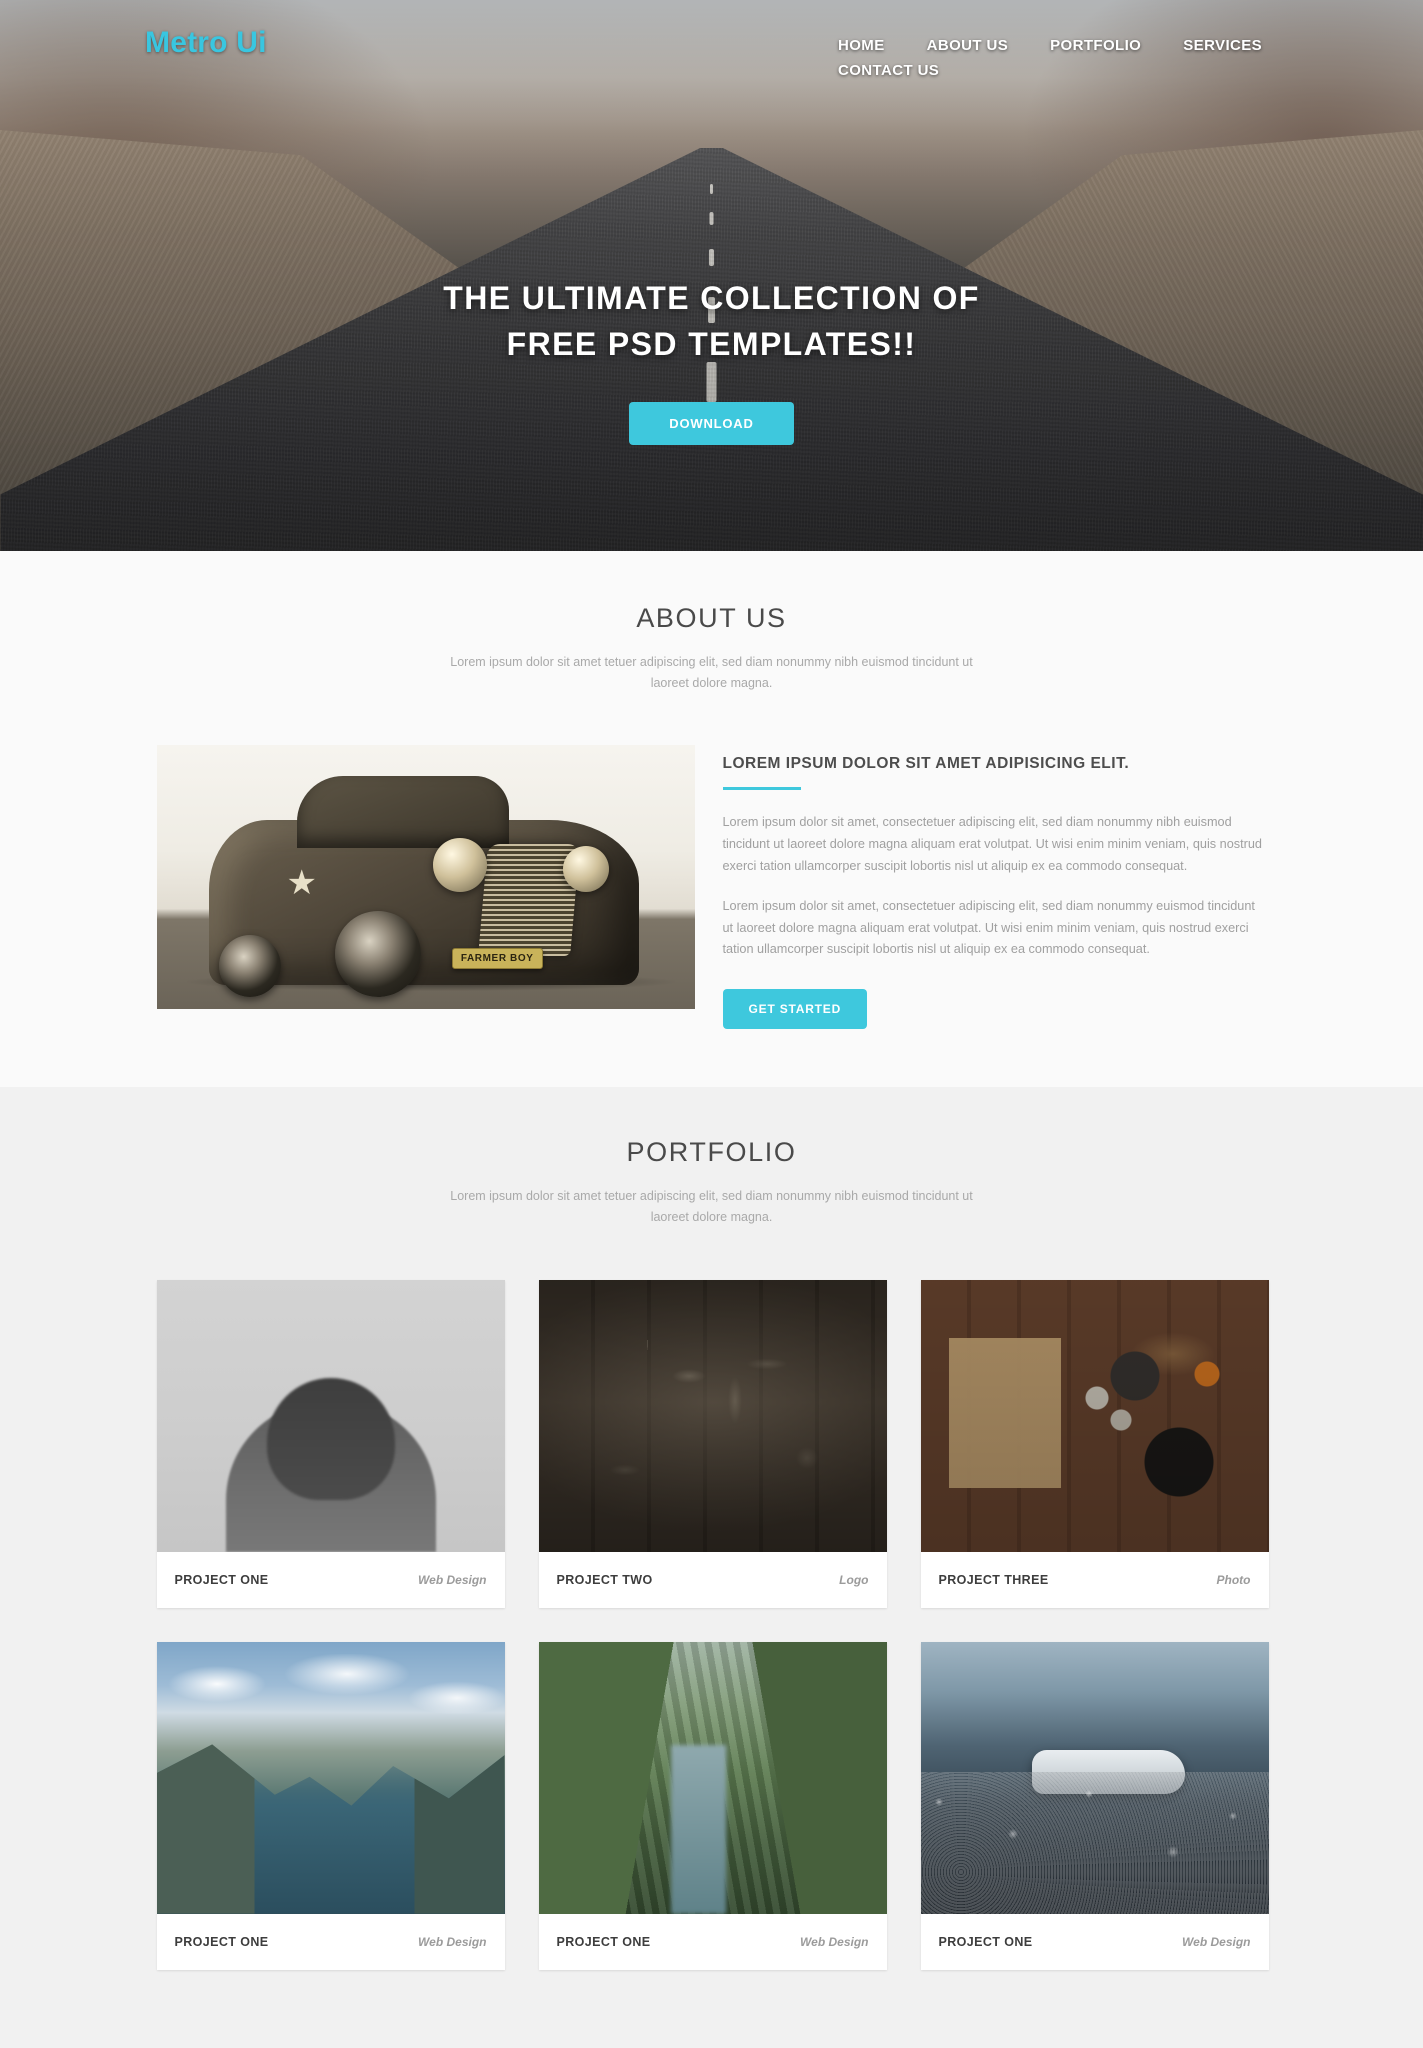 This screenshot has height=2048, width=1423. Describe the element at coordinates (993, 1579) in the screenshot. I see `portfolio-item-title: PROJECT THREE` at that location.